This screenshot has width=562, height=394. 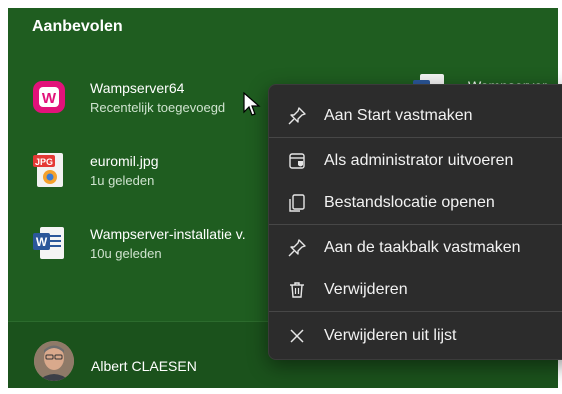 I want to click on recommended-item-name: euromil.jpg, so click(x=124, y=161).